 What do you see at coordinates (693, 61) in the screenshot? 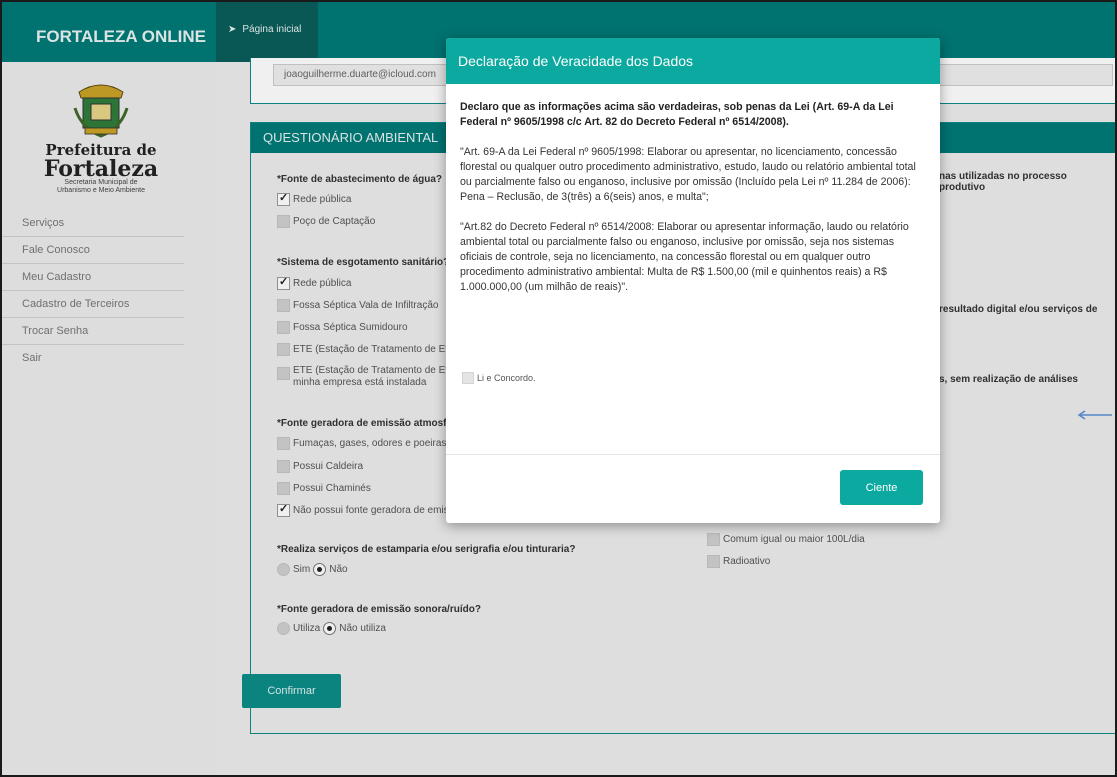
I see `modal-title: Declaração de Veracidade dos Dados` at bounding box center [693, 61].